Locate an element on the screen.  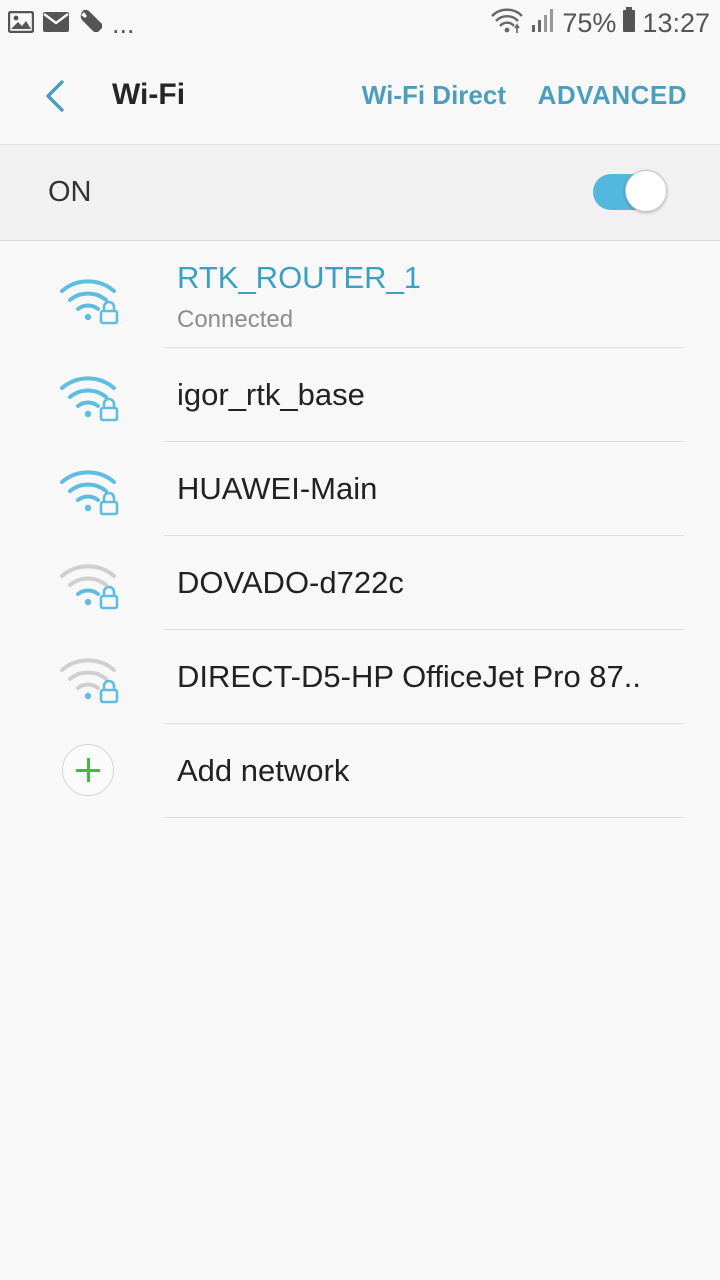
divider is located at coordinates (424, 817).